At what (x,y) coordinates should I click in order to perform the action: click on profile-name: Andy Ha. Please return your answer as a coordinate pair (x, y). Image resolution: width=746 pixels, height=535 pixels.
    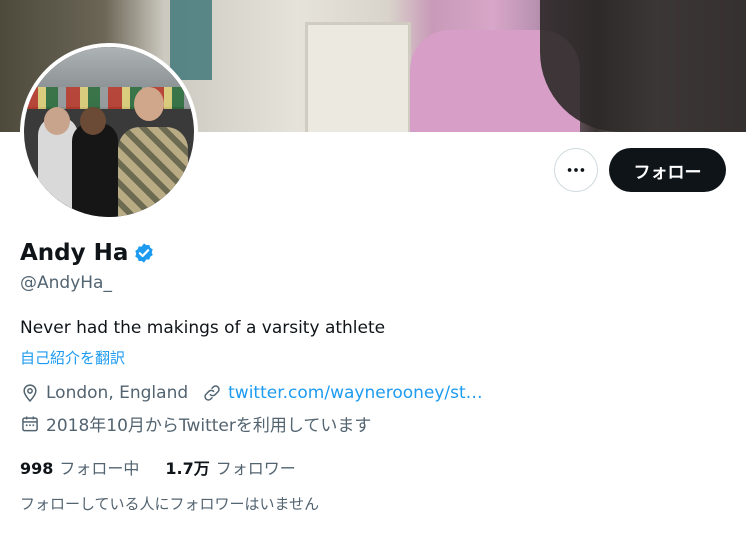
    Looking at the image, I should click on (74, 253).